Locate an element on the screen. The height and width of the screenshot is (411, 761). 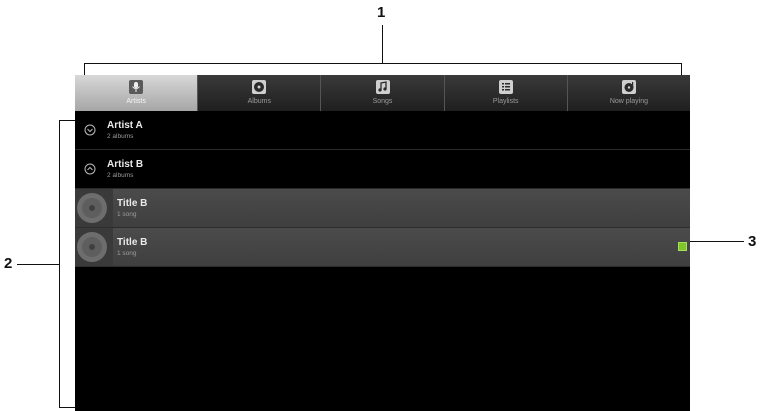
callout-1-bracket is located at coordinates (383, 63).